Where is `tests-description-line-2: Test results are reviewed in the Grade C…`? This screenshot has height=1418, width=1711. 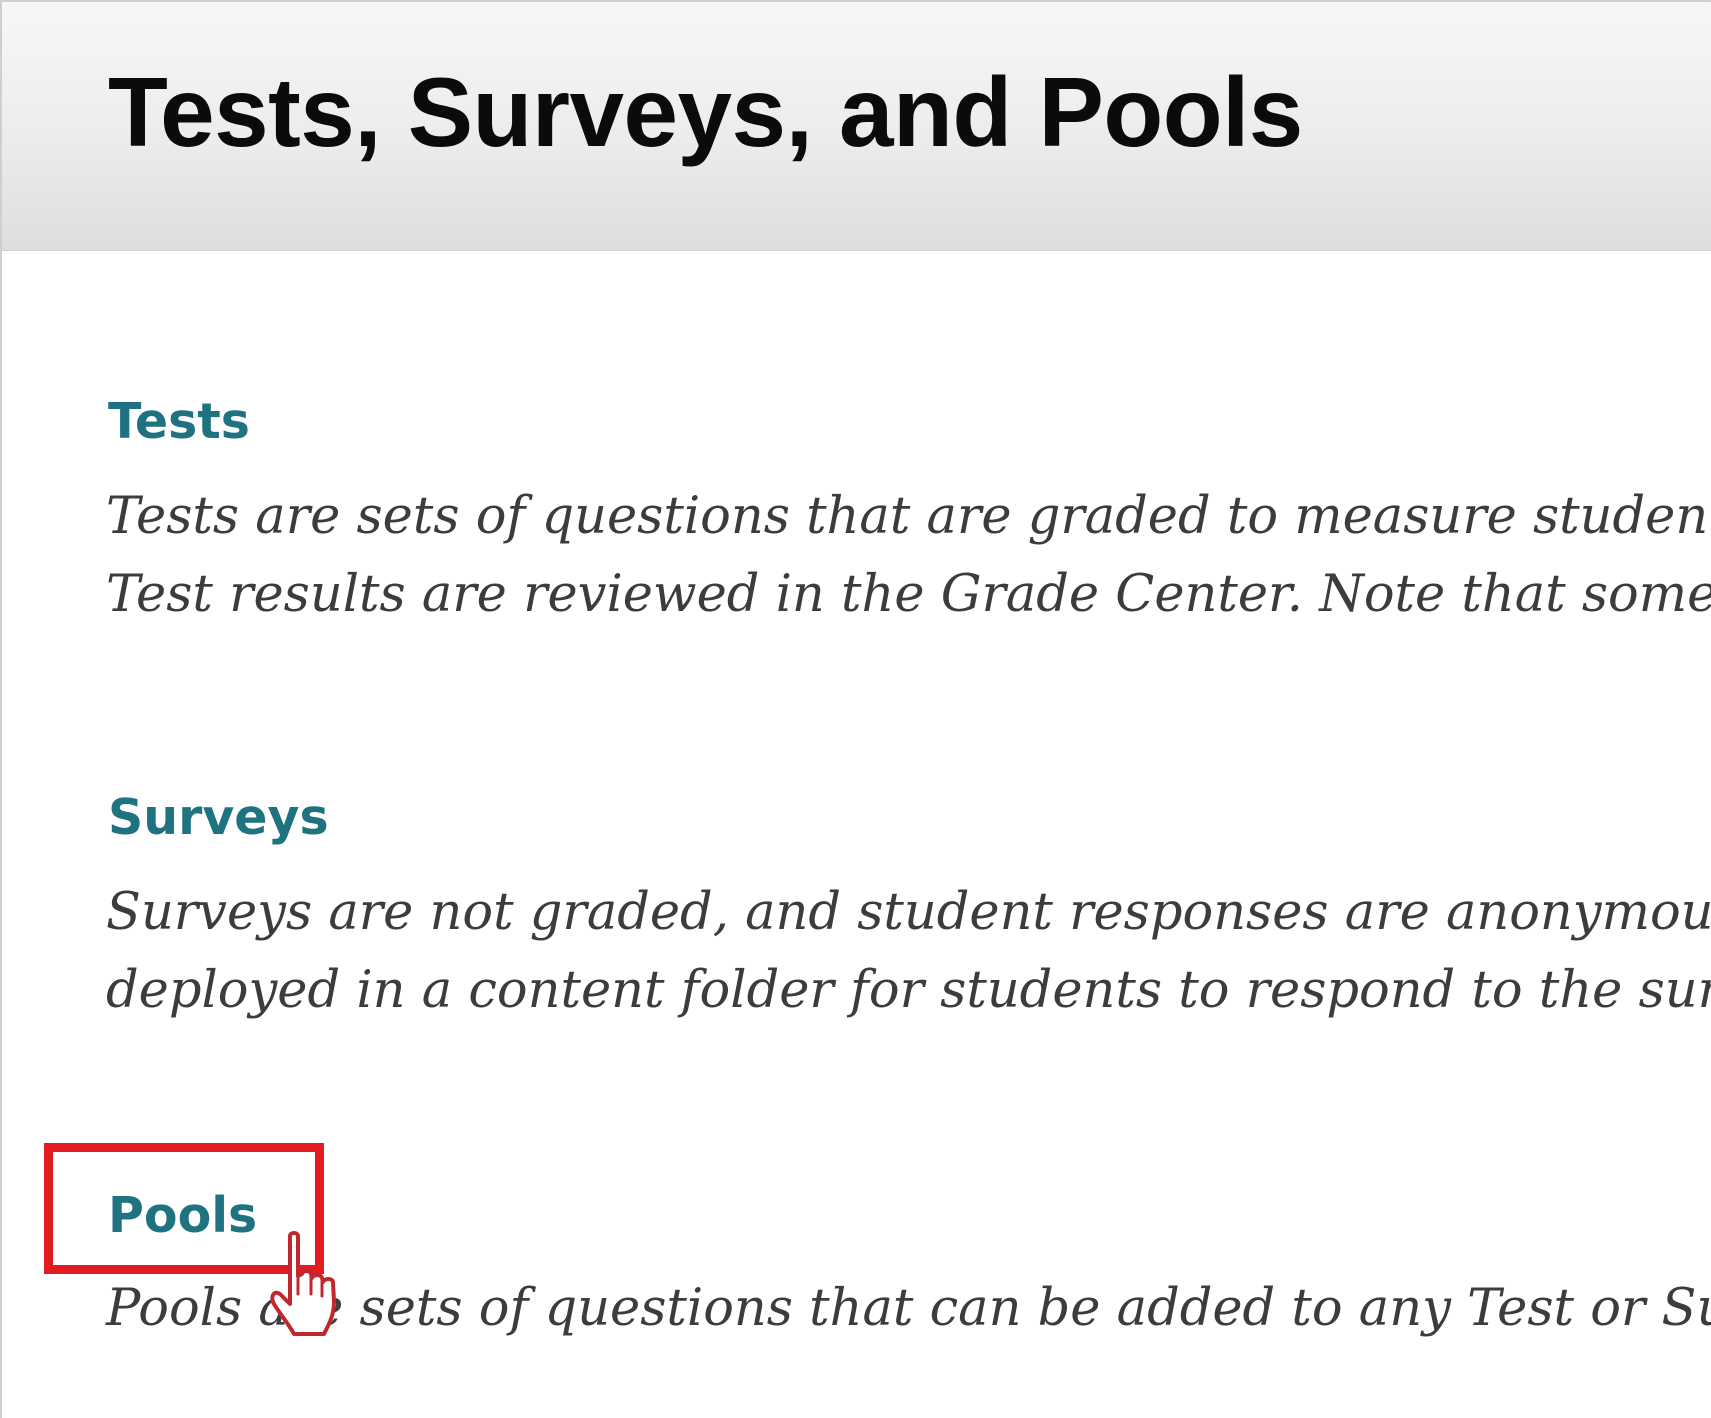
tests-description-line-2: Test results are reviewed in the Grade C… is located at coordinates (908, 594).